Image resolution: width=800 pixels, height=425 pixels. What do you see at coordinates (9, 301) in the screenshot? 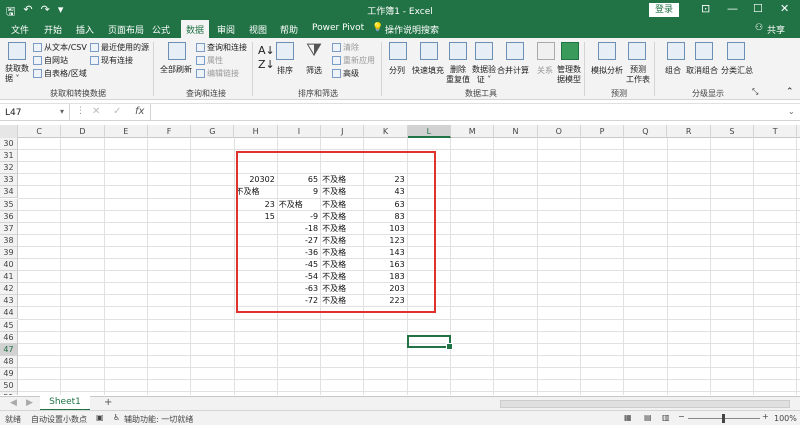
I see `row-header-43: 43` at bounding box center [9, 301].